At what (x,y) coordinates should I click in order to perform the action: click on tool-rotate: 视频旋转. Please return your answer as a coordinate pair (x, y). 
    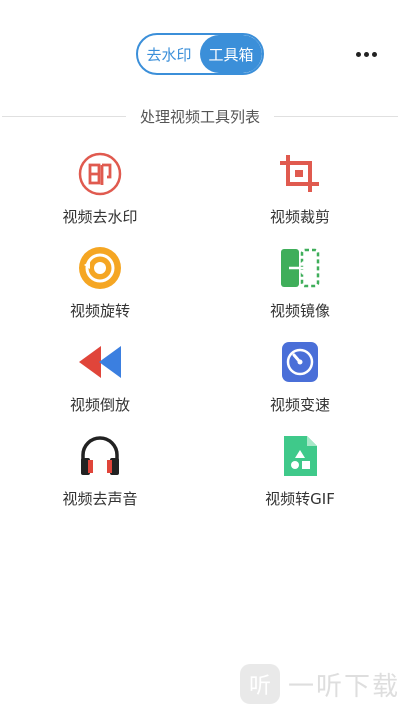
    Looking at the image, I should click on (100, 291).